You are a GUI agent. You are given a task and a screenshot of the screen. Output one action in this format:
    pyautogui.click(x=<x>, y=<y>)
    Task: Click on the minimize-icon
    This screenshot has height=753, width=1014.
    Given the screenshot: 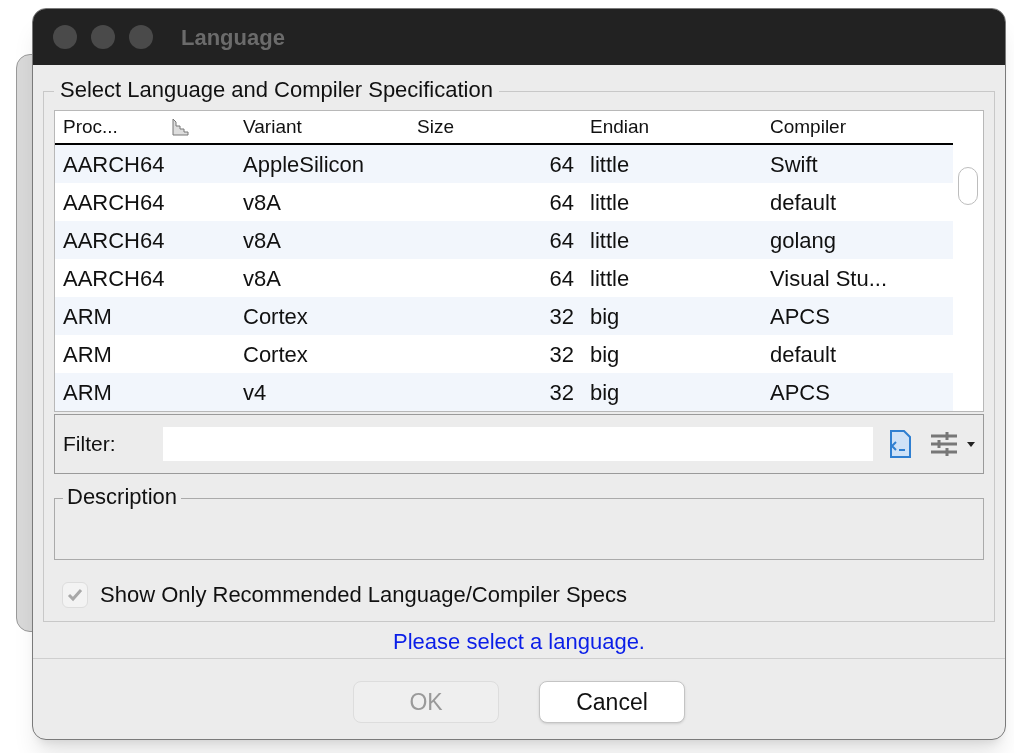 What is the action you would take?
    pyautogui.click(x=103, y=37)
    